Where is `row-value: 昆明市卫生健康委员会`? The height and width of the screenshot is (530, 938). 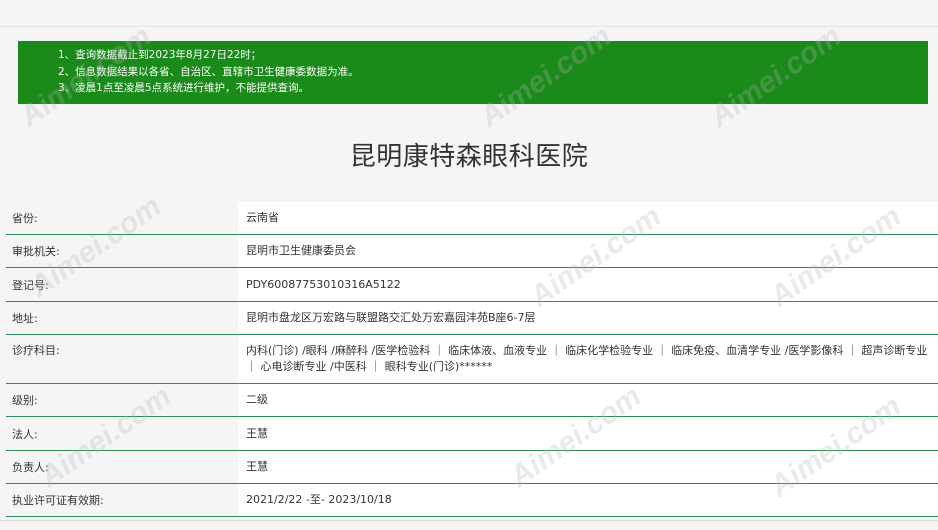
row-value: 昆明市卫生健康委员会 is located at coordinates (588, 251).